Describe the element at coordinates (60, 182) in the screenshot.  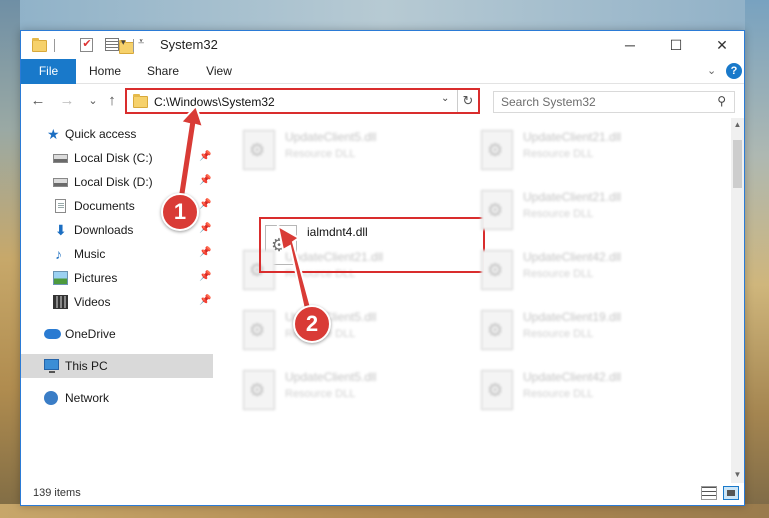
I see `disk-icon` at that location.